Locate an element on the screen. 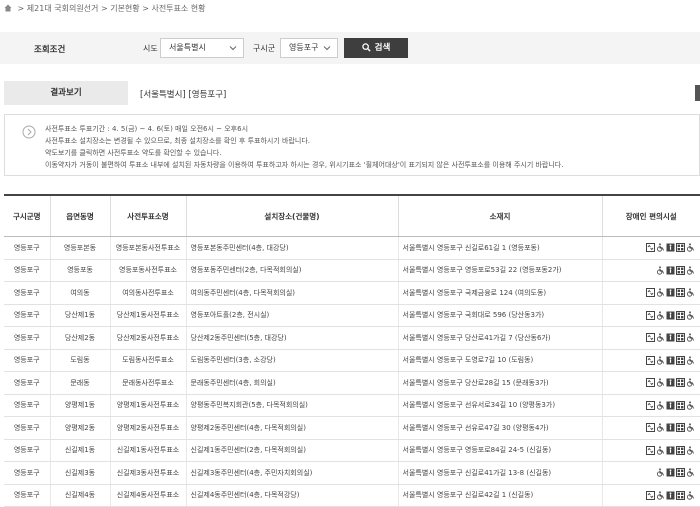  result-bar-marker is located at coordinates (697, 93).